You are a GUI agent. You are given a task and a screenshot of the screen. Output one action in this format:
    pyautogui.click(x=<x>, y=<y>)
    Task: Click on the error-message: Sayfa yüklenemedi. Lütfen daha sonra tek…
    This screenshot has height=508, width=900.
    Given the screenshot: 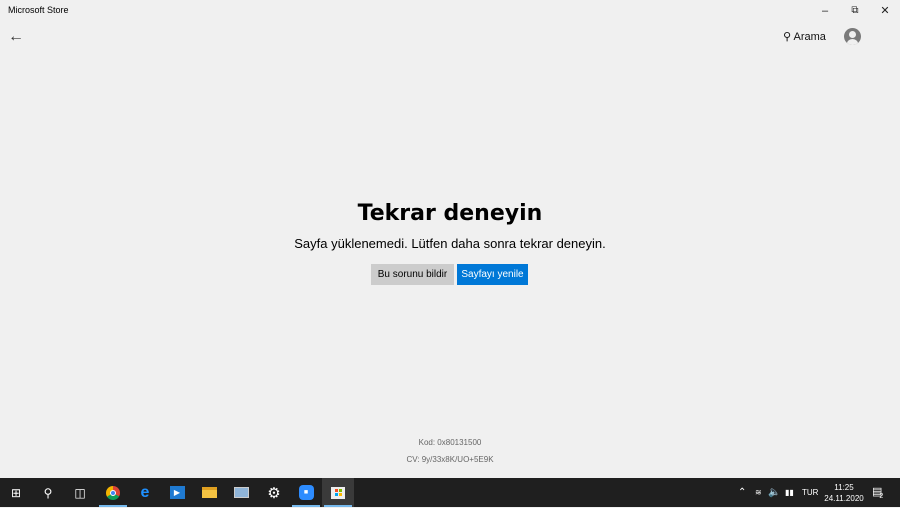 What is the action you would take?
    pyautogui.click(x=450, y=243)
    